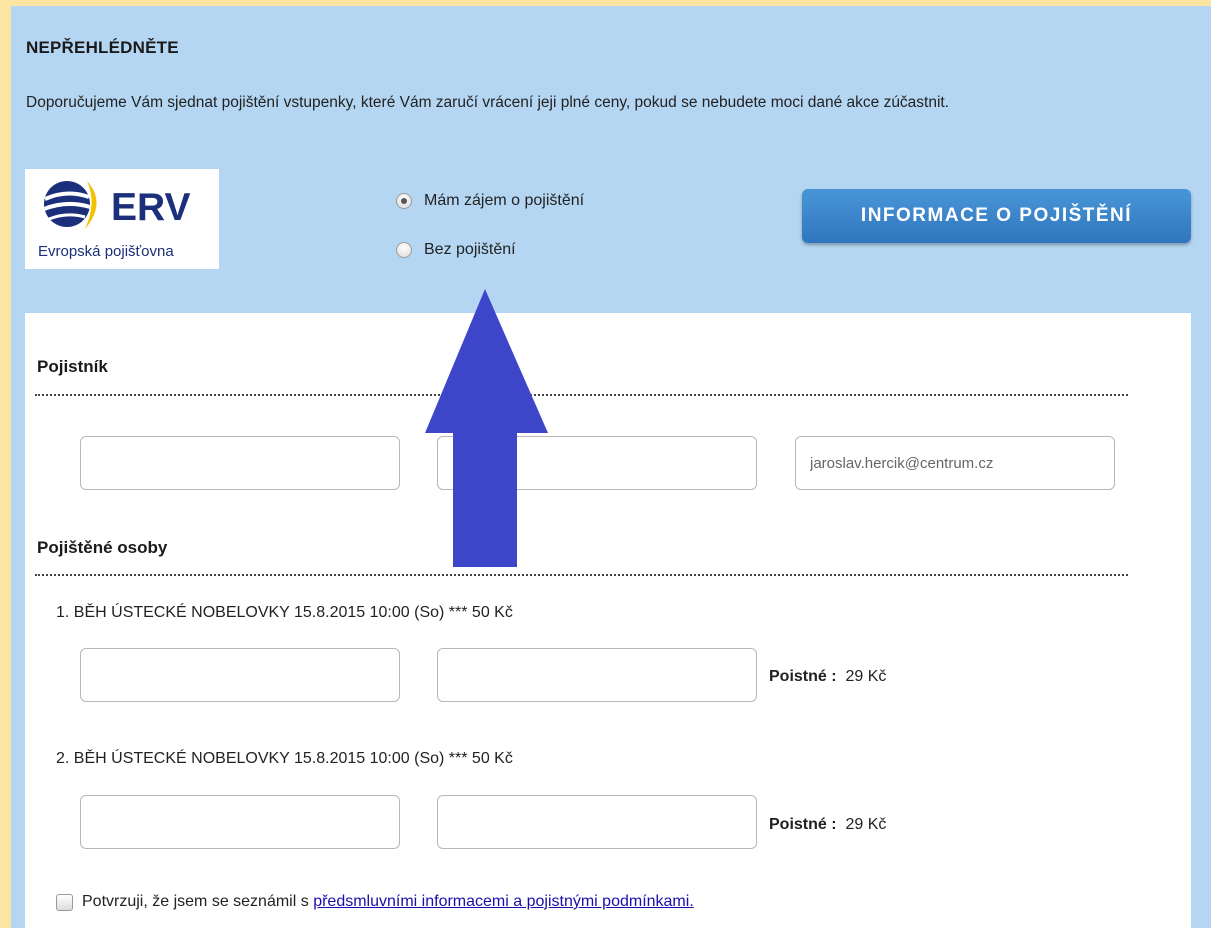 This screenshot has width=1211, height=928. I want to click on insurance-option-interested: Mám zájem o pojištění, so click(490, 201).